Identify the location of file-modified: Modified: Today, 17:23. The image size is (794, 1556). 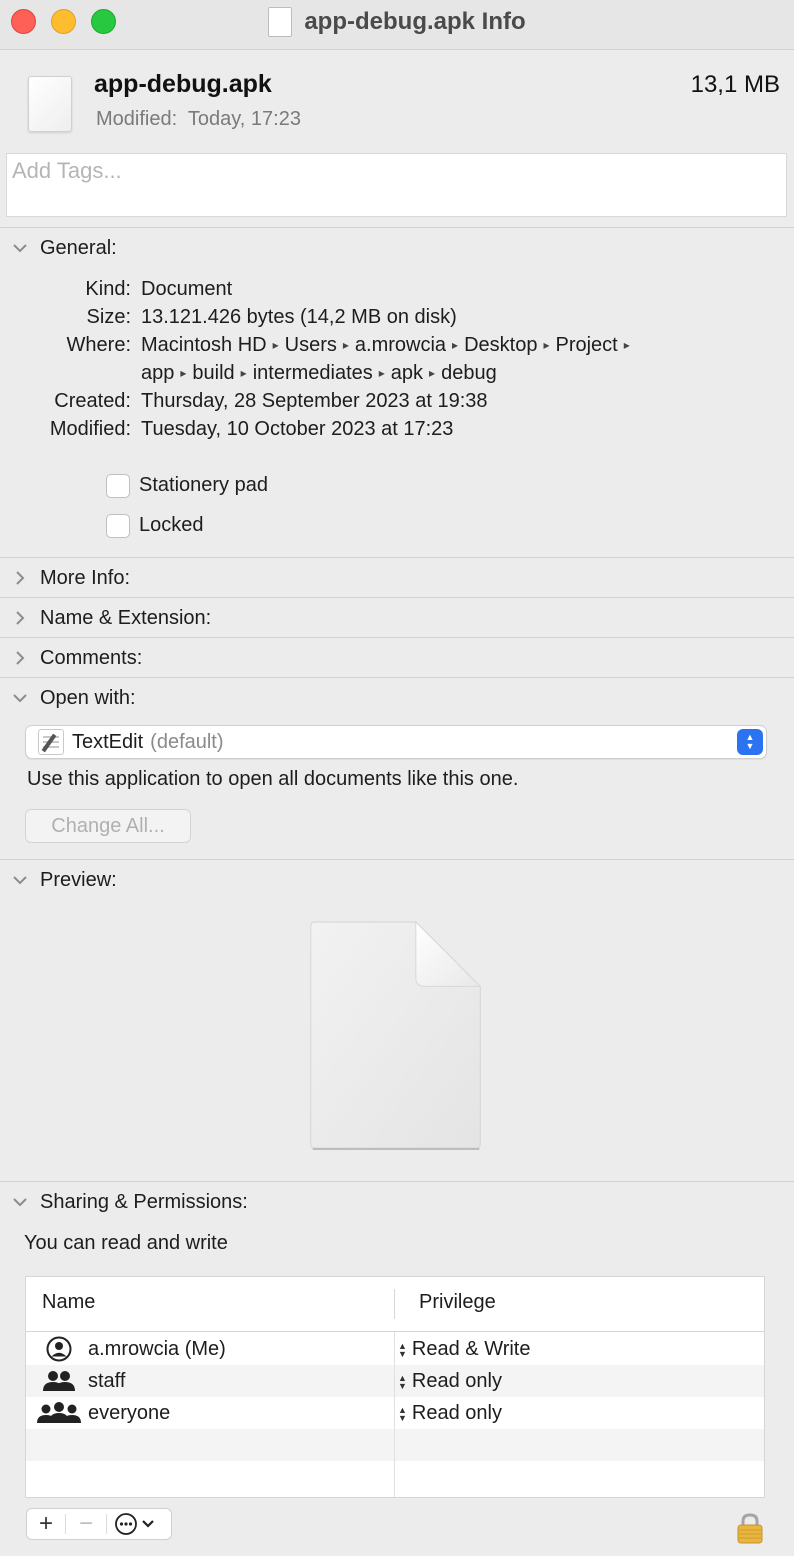
(198, 119).